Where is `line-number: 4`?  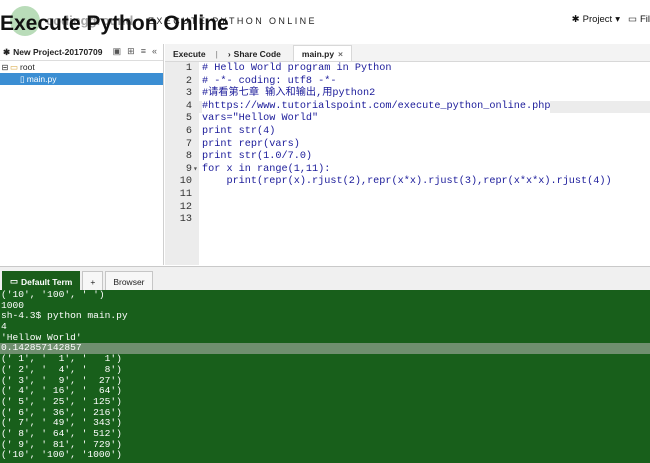 line-number: 4 is located at coordinates (188, 106).